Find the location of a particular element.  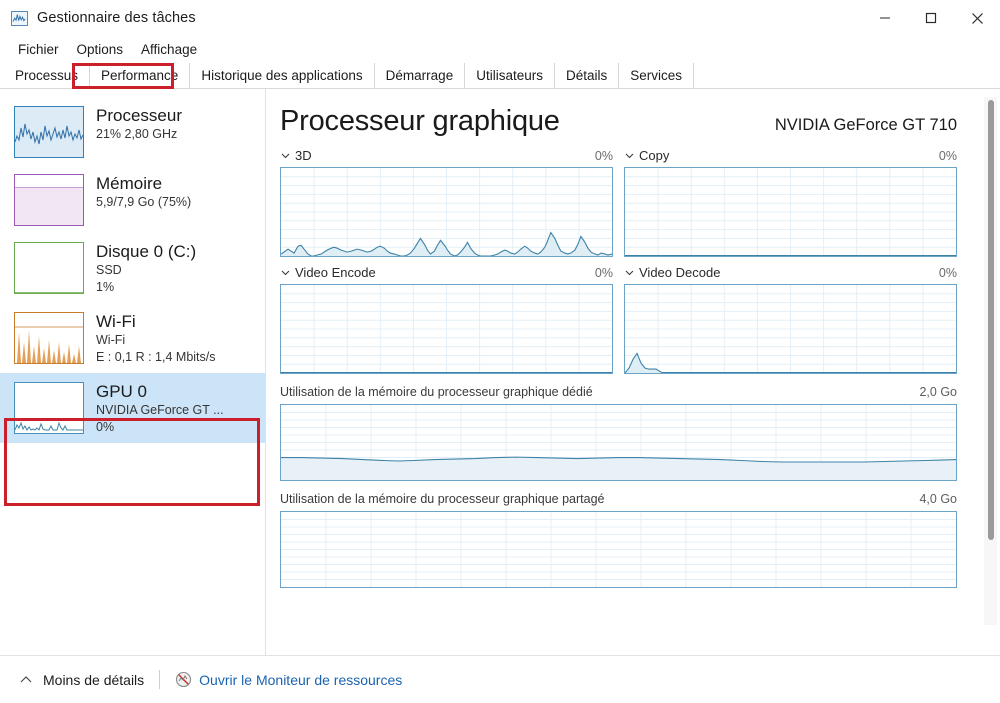

page-title: Processeur graphique is located at coordinates (420, 121).